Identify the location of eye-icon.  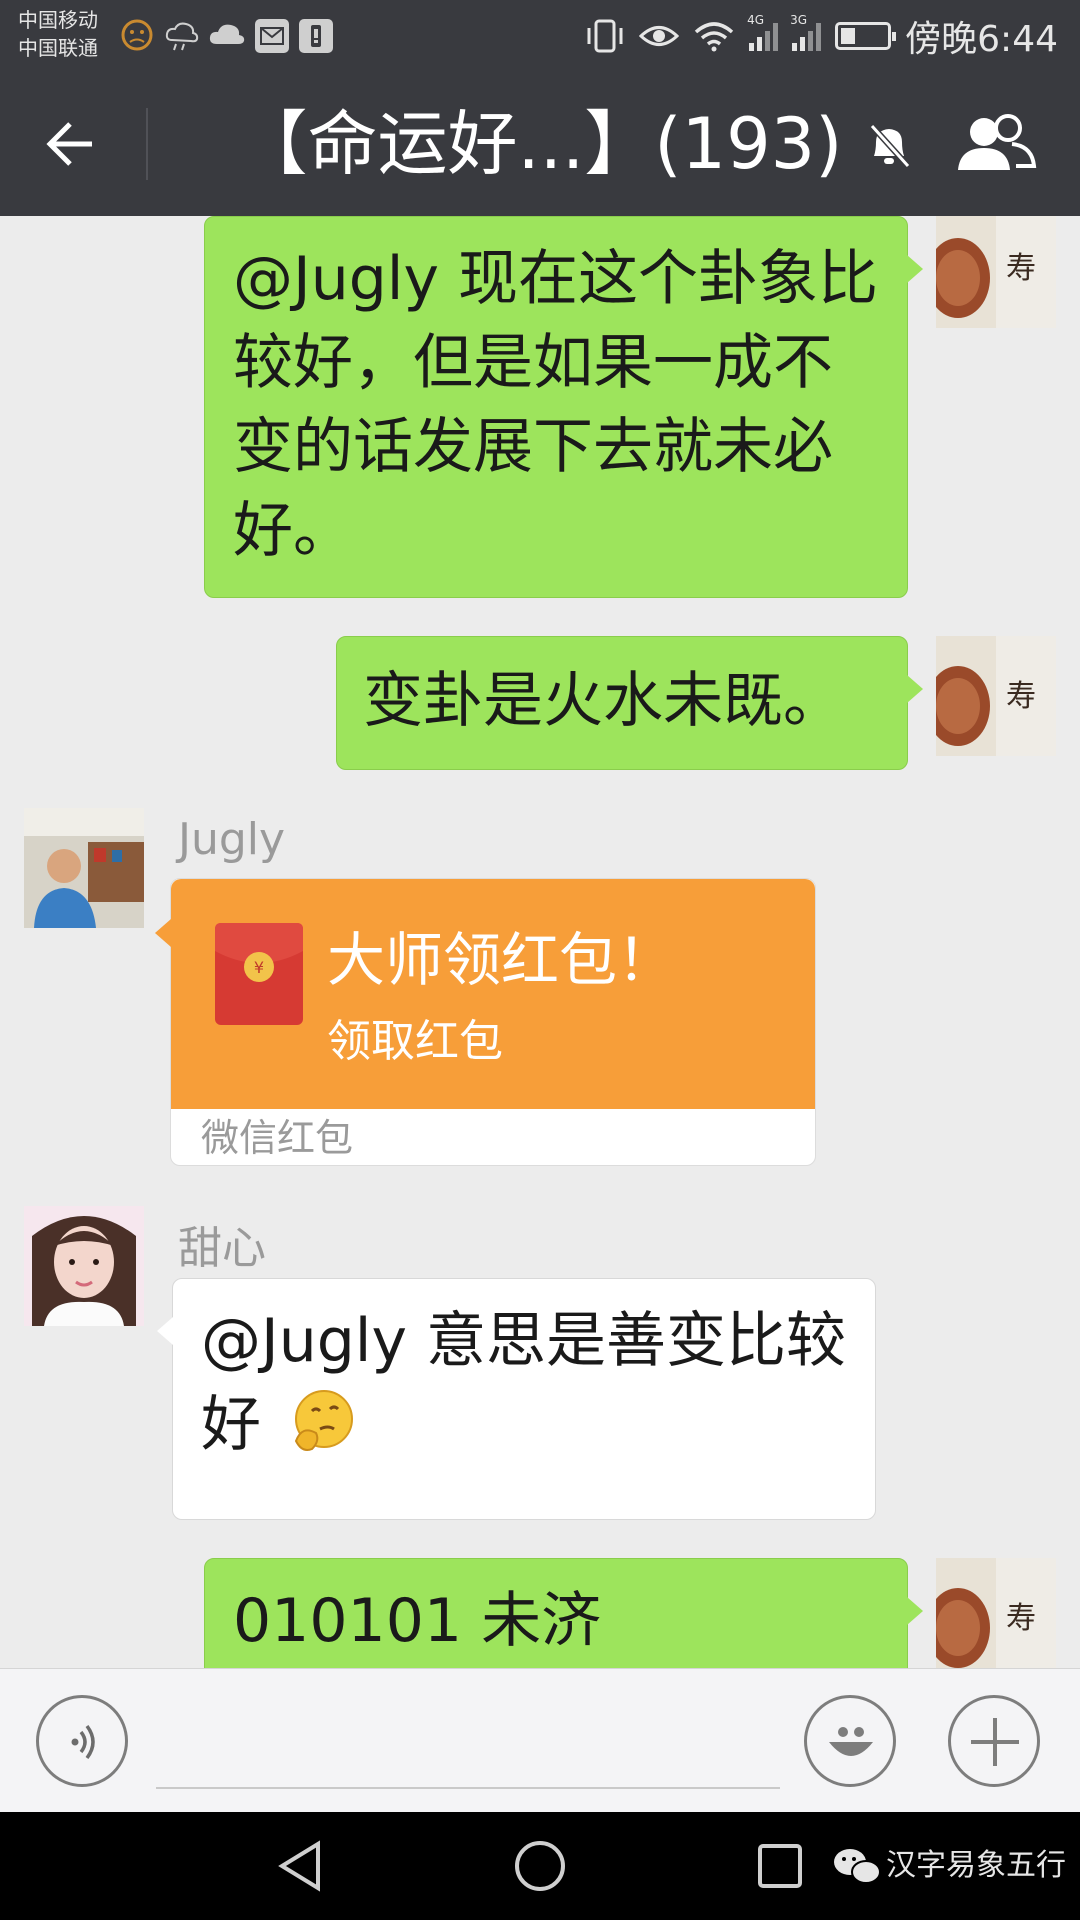
(659, 36).